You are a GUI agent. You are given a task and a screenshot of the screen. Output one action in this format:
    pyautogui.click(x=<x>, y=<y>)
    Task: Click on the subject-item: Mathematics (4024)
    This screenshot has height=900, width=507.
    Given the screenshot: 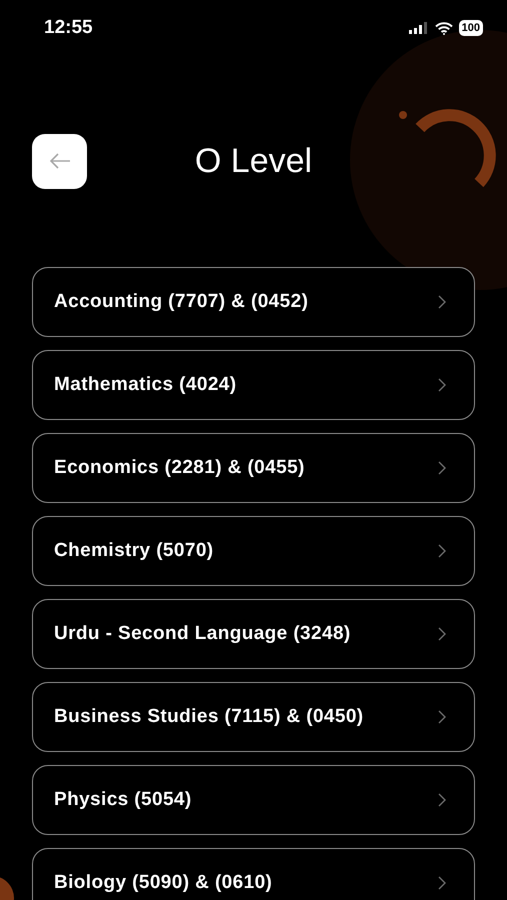 What is the action you would take?
    pyautogui.click(x=253, y=385)
    